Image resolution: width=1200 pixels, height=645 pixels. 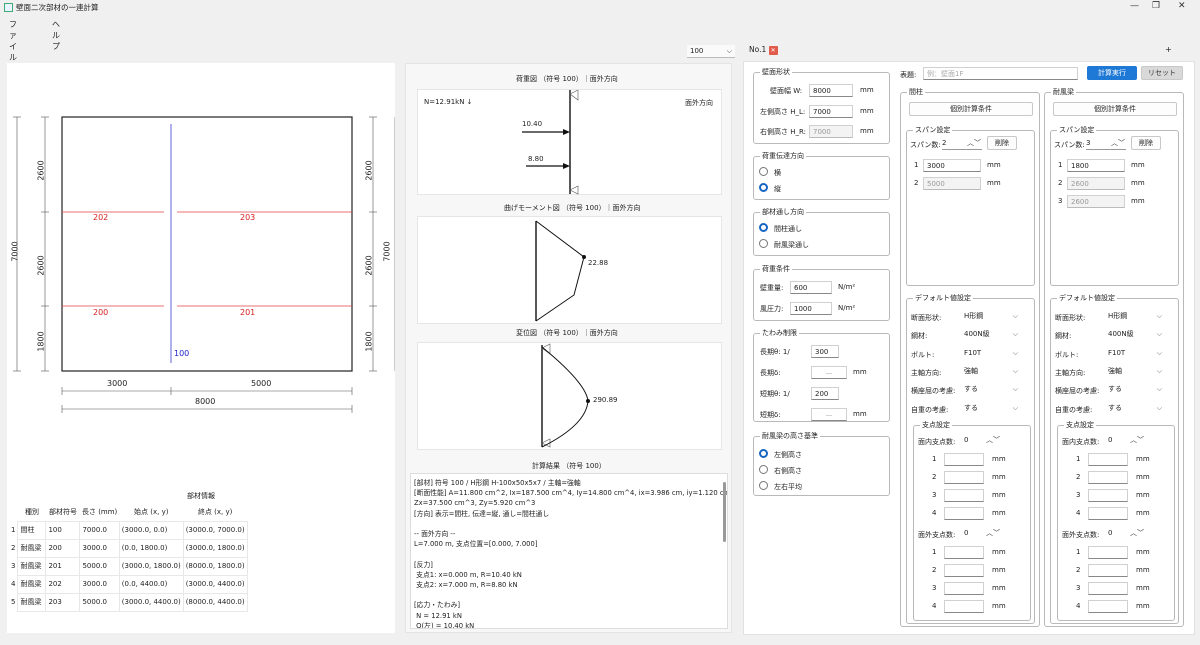 What do you see at coordinates (763, 51) in the screenshot?
I see `tab-no1: No.1 ✕` at bounding box center [763, 51].